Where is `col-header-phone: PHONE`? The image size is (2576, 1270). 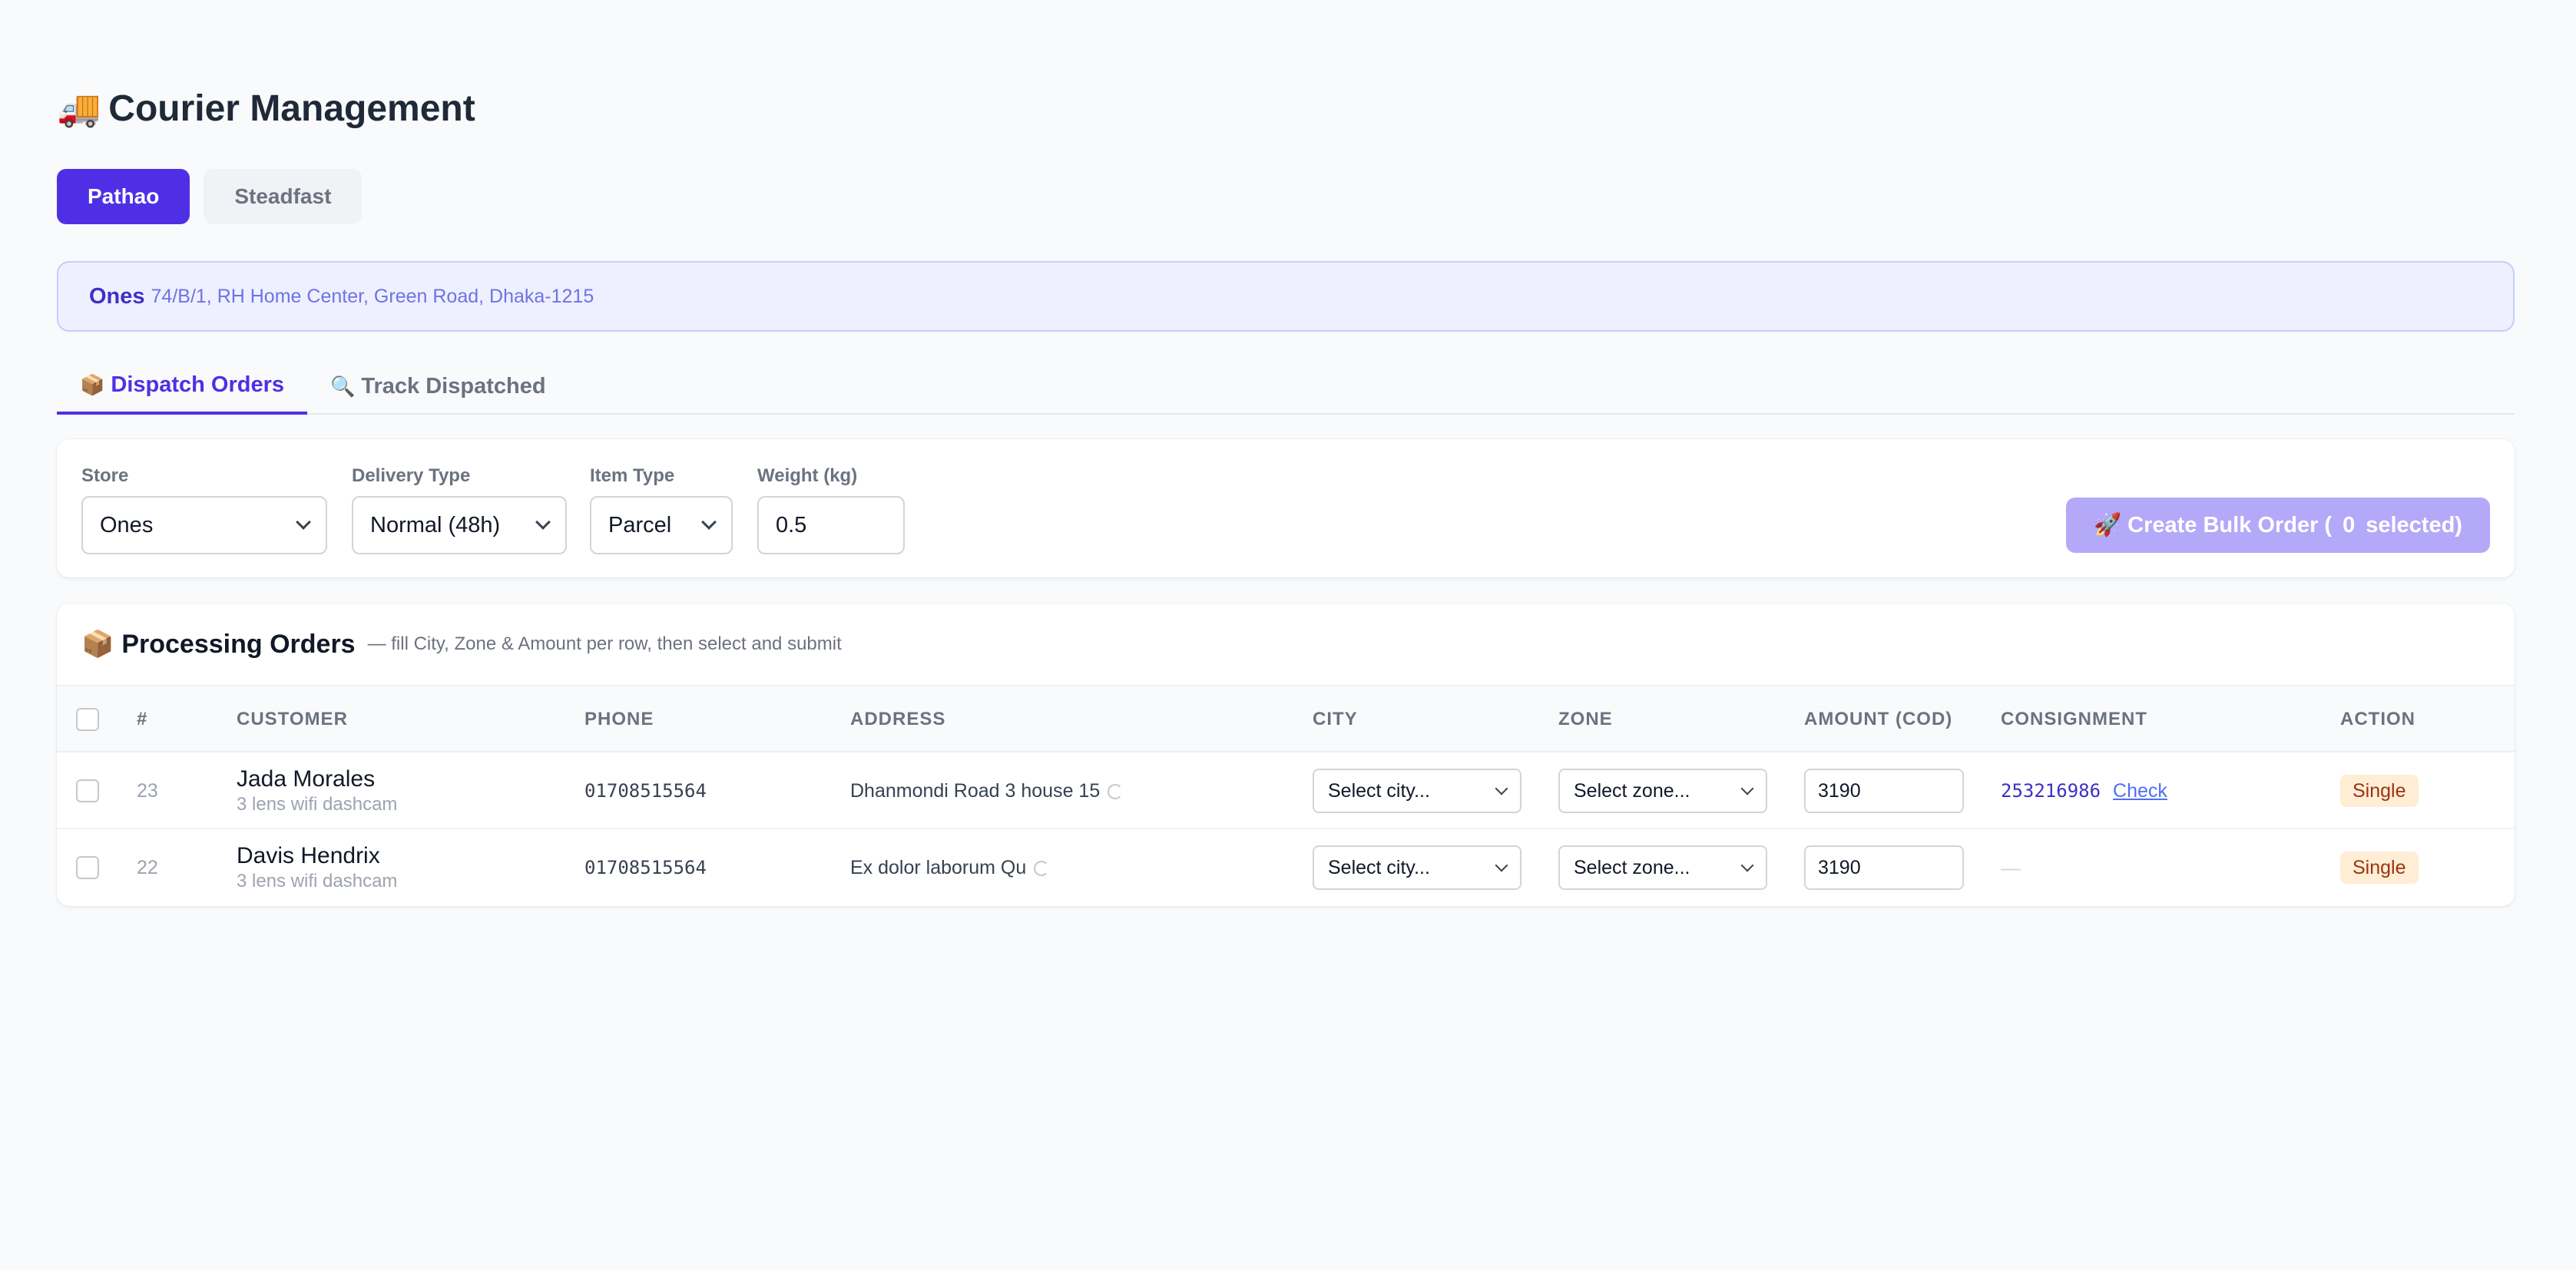
col-header-phone: PHONE is located at coordinates (619, 719).